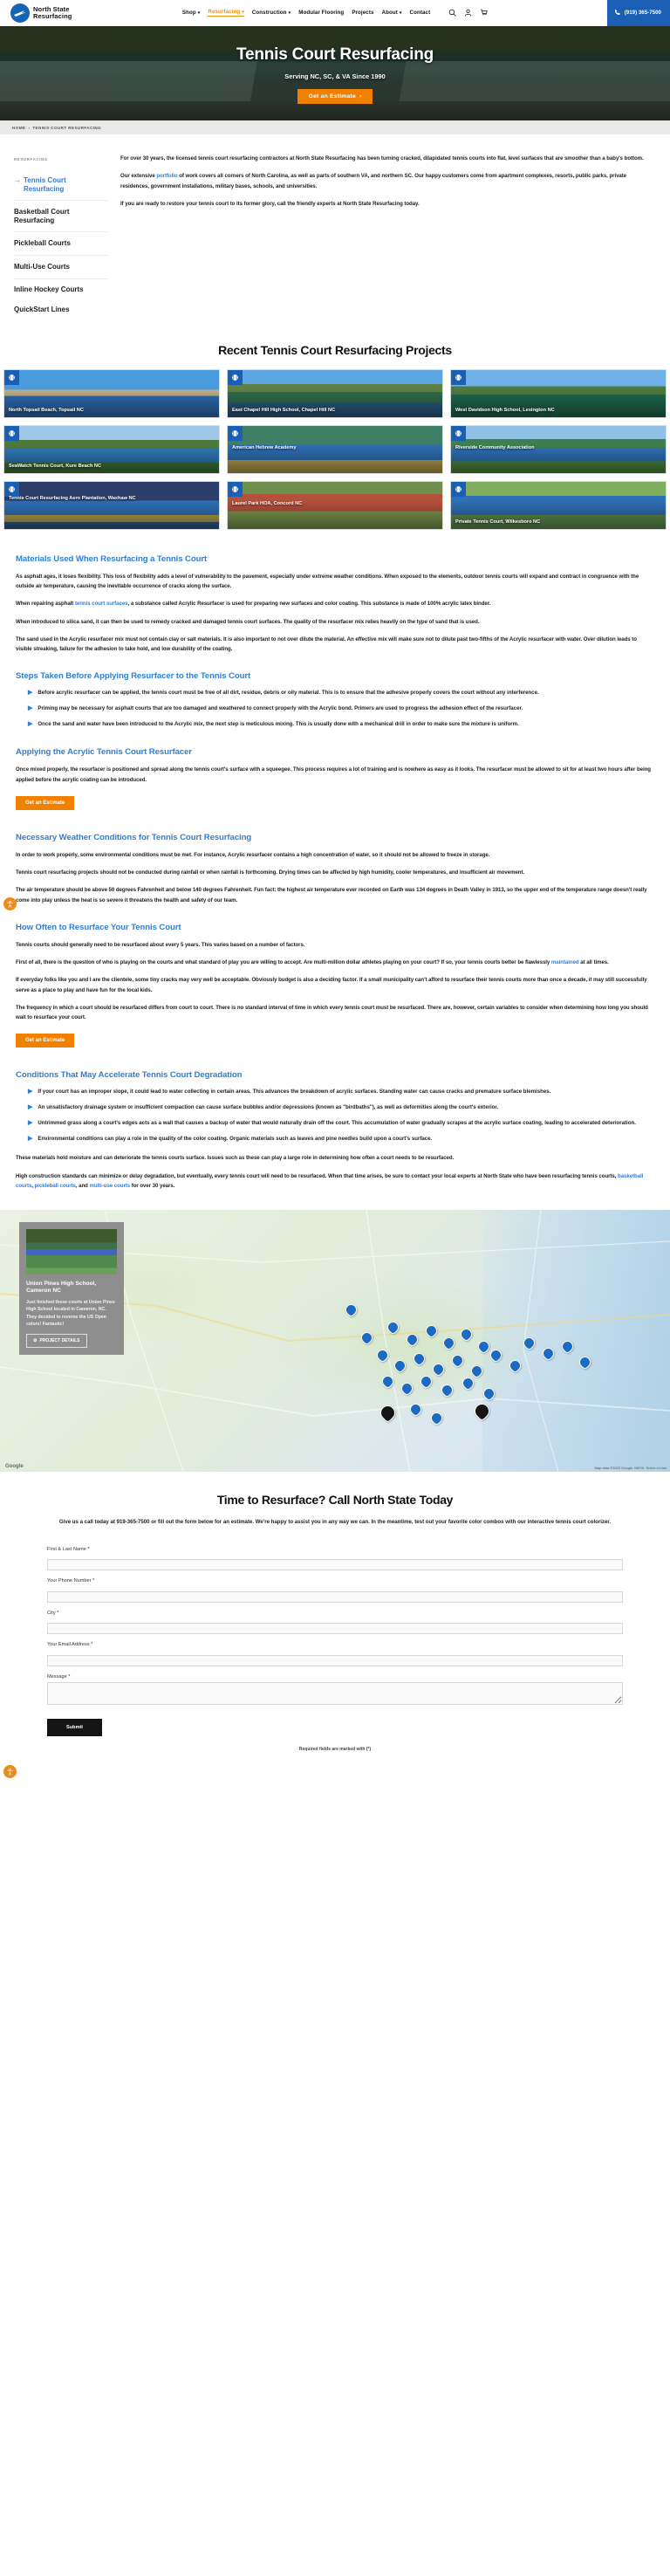 The height and width of the screenshot is (2576, 670). Describe the element at coordinates (61, 217) in the screenshot. I see `sidebar-item-basketball-court-resurfacing: Basketball Court Resurfacing` at that location.